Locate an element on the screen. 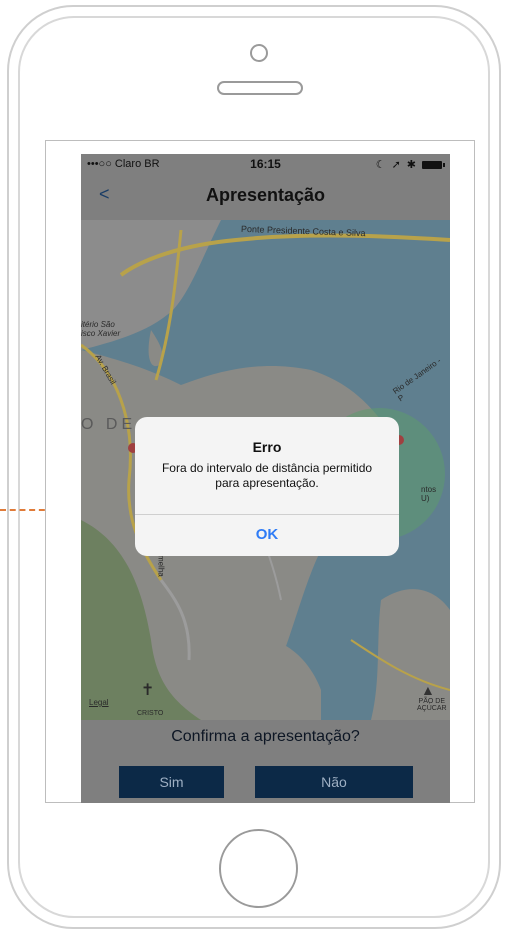  page-title: Apresentação is located at coordinates (265, 195).